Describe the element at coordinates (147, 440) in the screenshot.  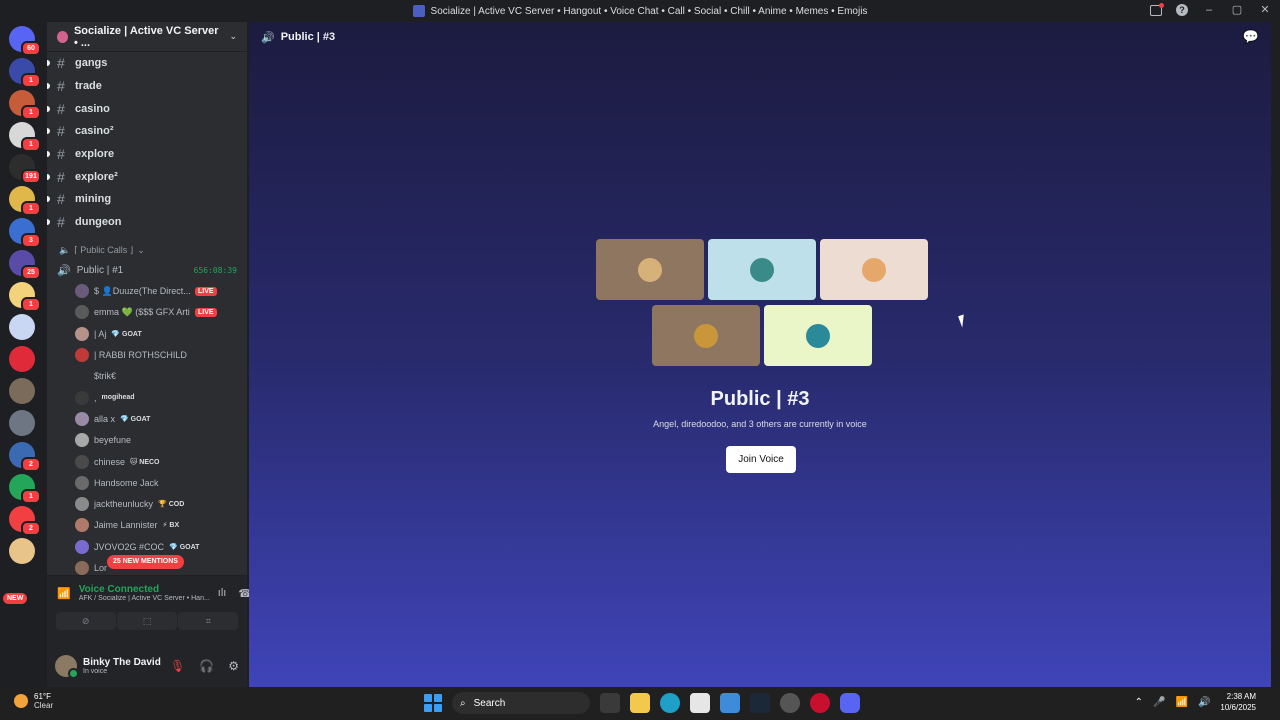
I see `voice-member-row: beyefune` at that location.